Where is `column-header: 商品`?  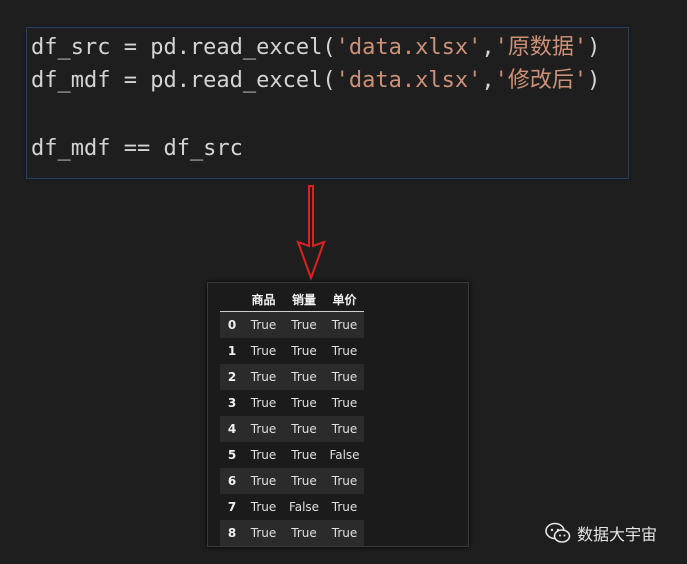 column-header: 商品 is located at coordinates (263, 299).